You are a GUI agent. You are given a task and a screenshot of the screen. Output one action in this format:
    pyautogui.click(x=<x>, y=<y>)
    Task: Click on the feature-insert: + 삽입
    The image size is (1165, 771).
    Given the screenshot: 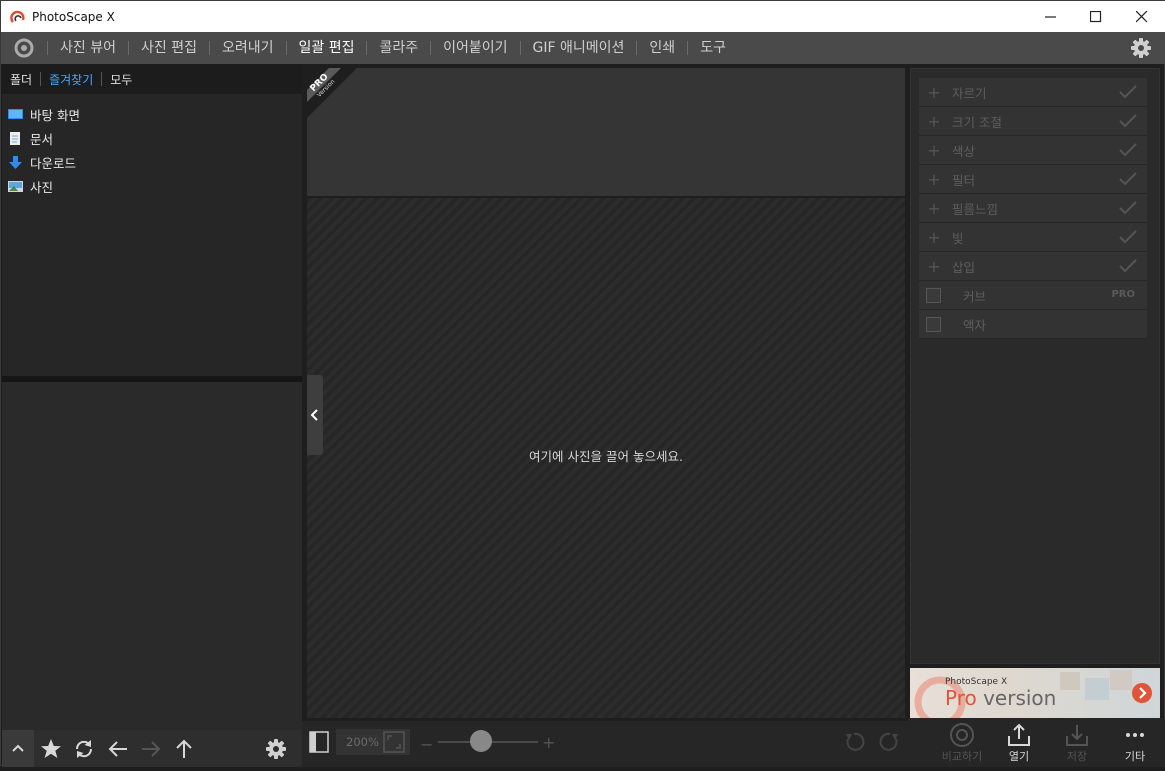 What is the action you would take?
    pyautogui.click(x=1033, y=266)
    